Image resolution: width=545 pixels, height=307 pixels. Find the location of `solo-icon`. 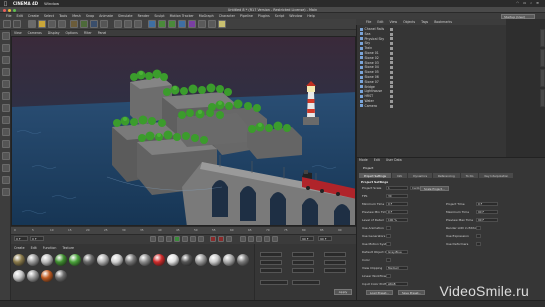

solo-icon is located at coordinates (5, 180).